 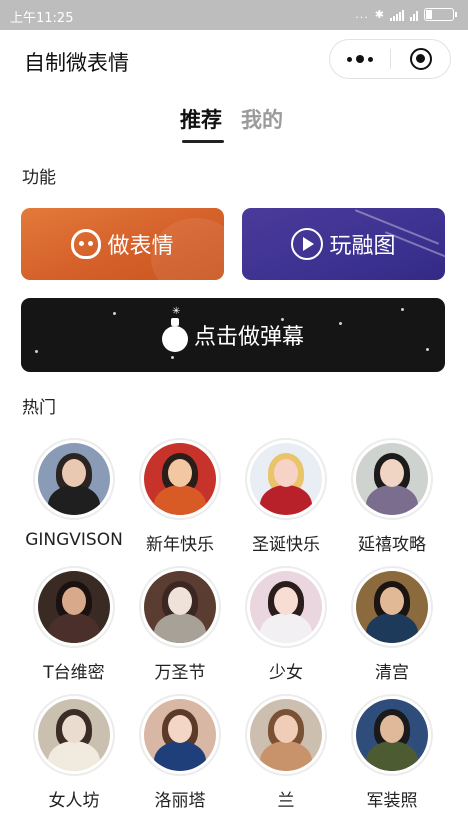 I want to click on hot-item-label: GINGVISON, so click(x=74, y=540).